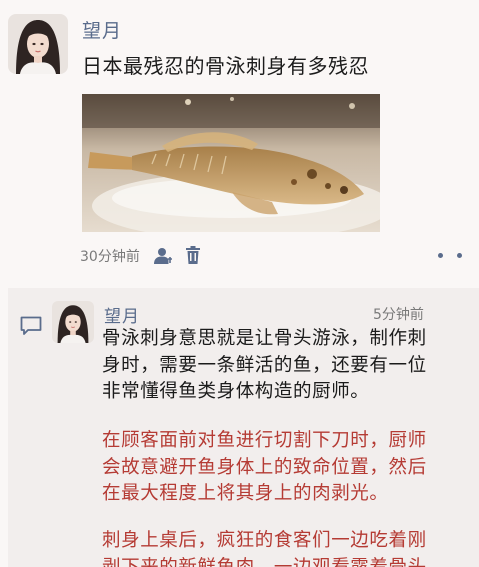 The image size is (479, 567). What do you see at coordinates (193, 255) in the screenshot?
I see `delete-icon` at bounding box center [193, 255].